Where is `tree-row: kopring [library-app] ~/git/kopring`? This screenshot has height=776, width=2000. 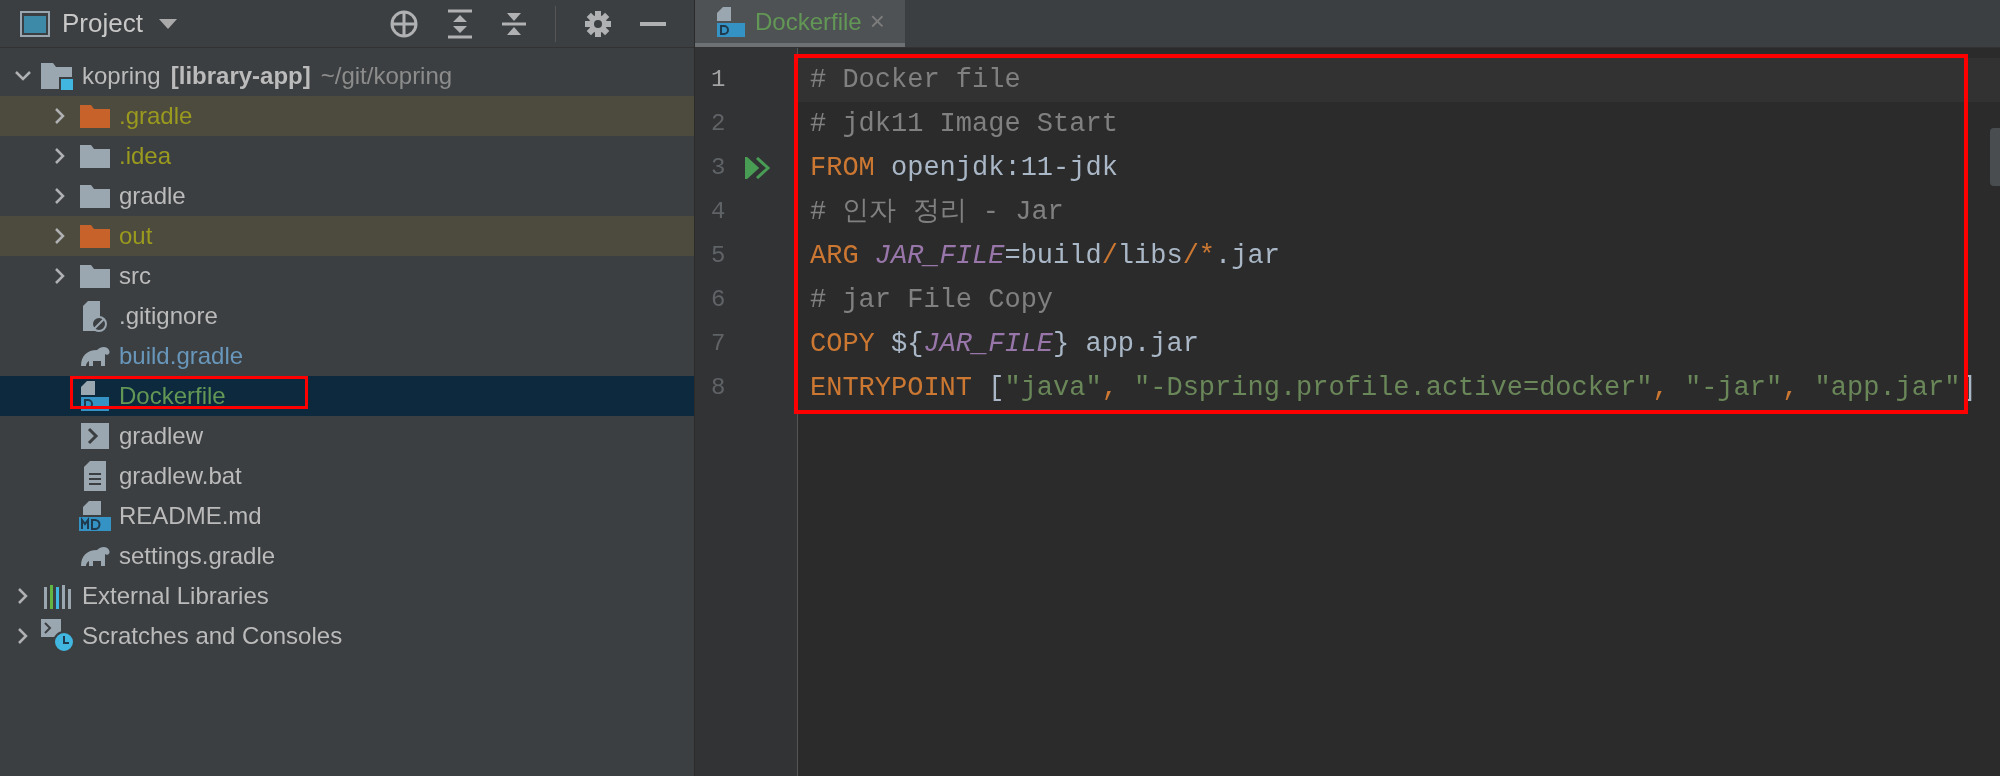 tree-row: kopring [library-app] ~/git/kopring is located at coordinates (347, 76).